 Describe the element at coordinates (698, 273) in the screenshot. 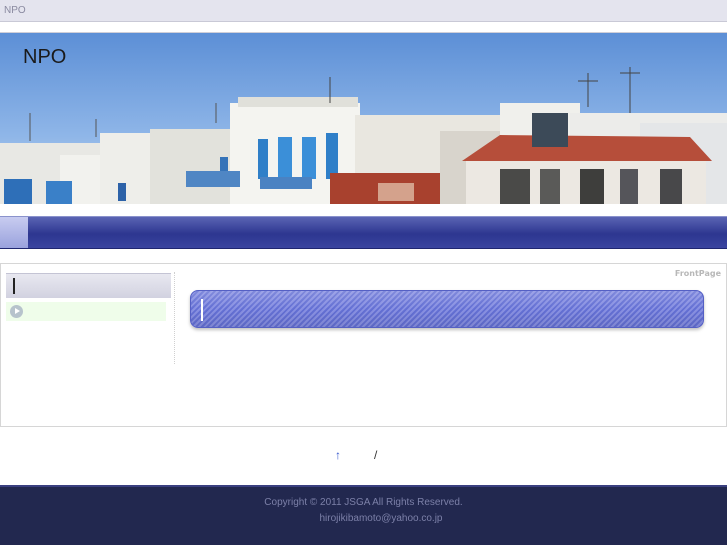

I see `breadcrumb-frontpage: FrontPage` at that location.